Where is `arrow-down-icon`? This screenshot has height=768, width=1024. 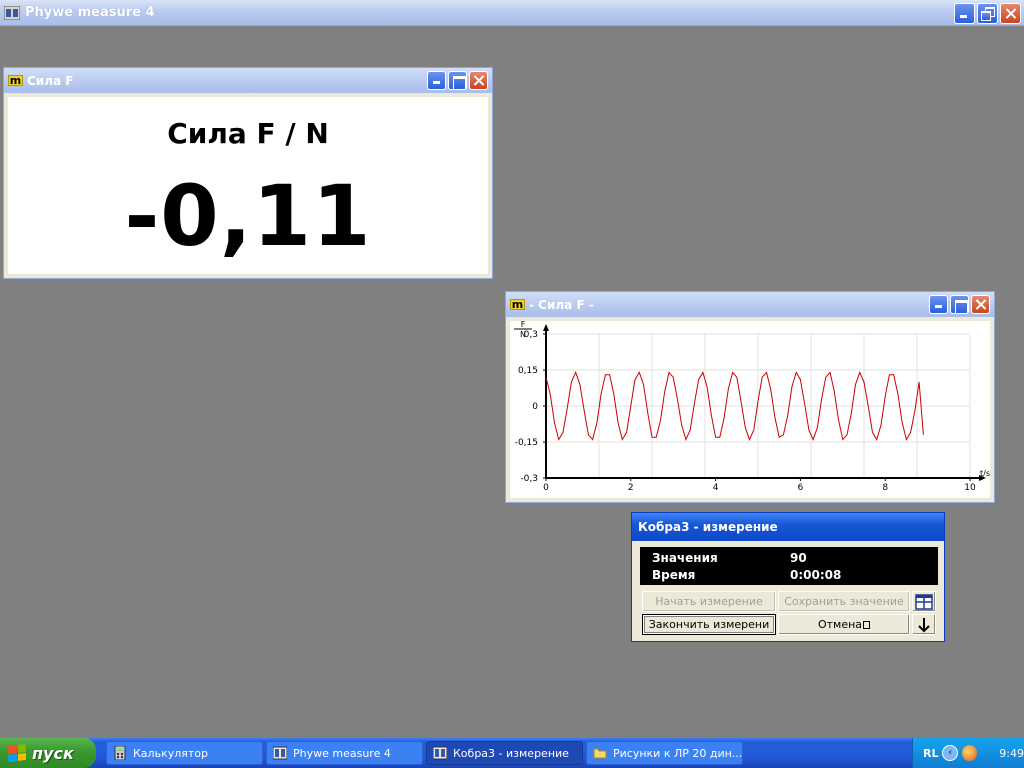
arrow-down-icon is located at coordinates (924, 624).